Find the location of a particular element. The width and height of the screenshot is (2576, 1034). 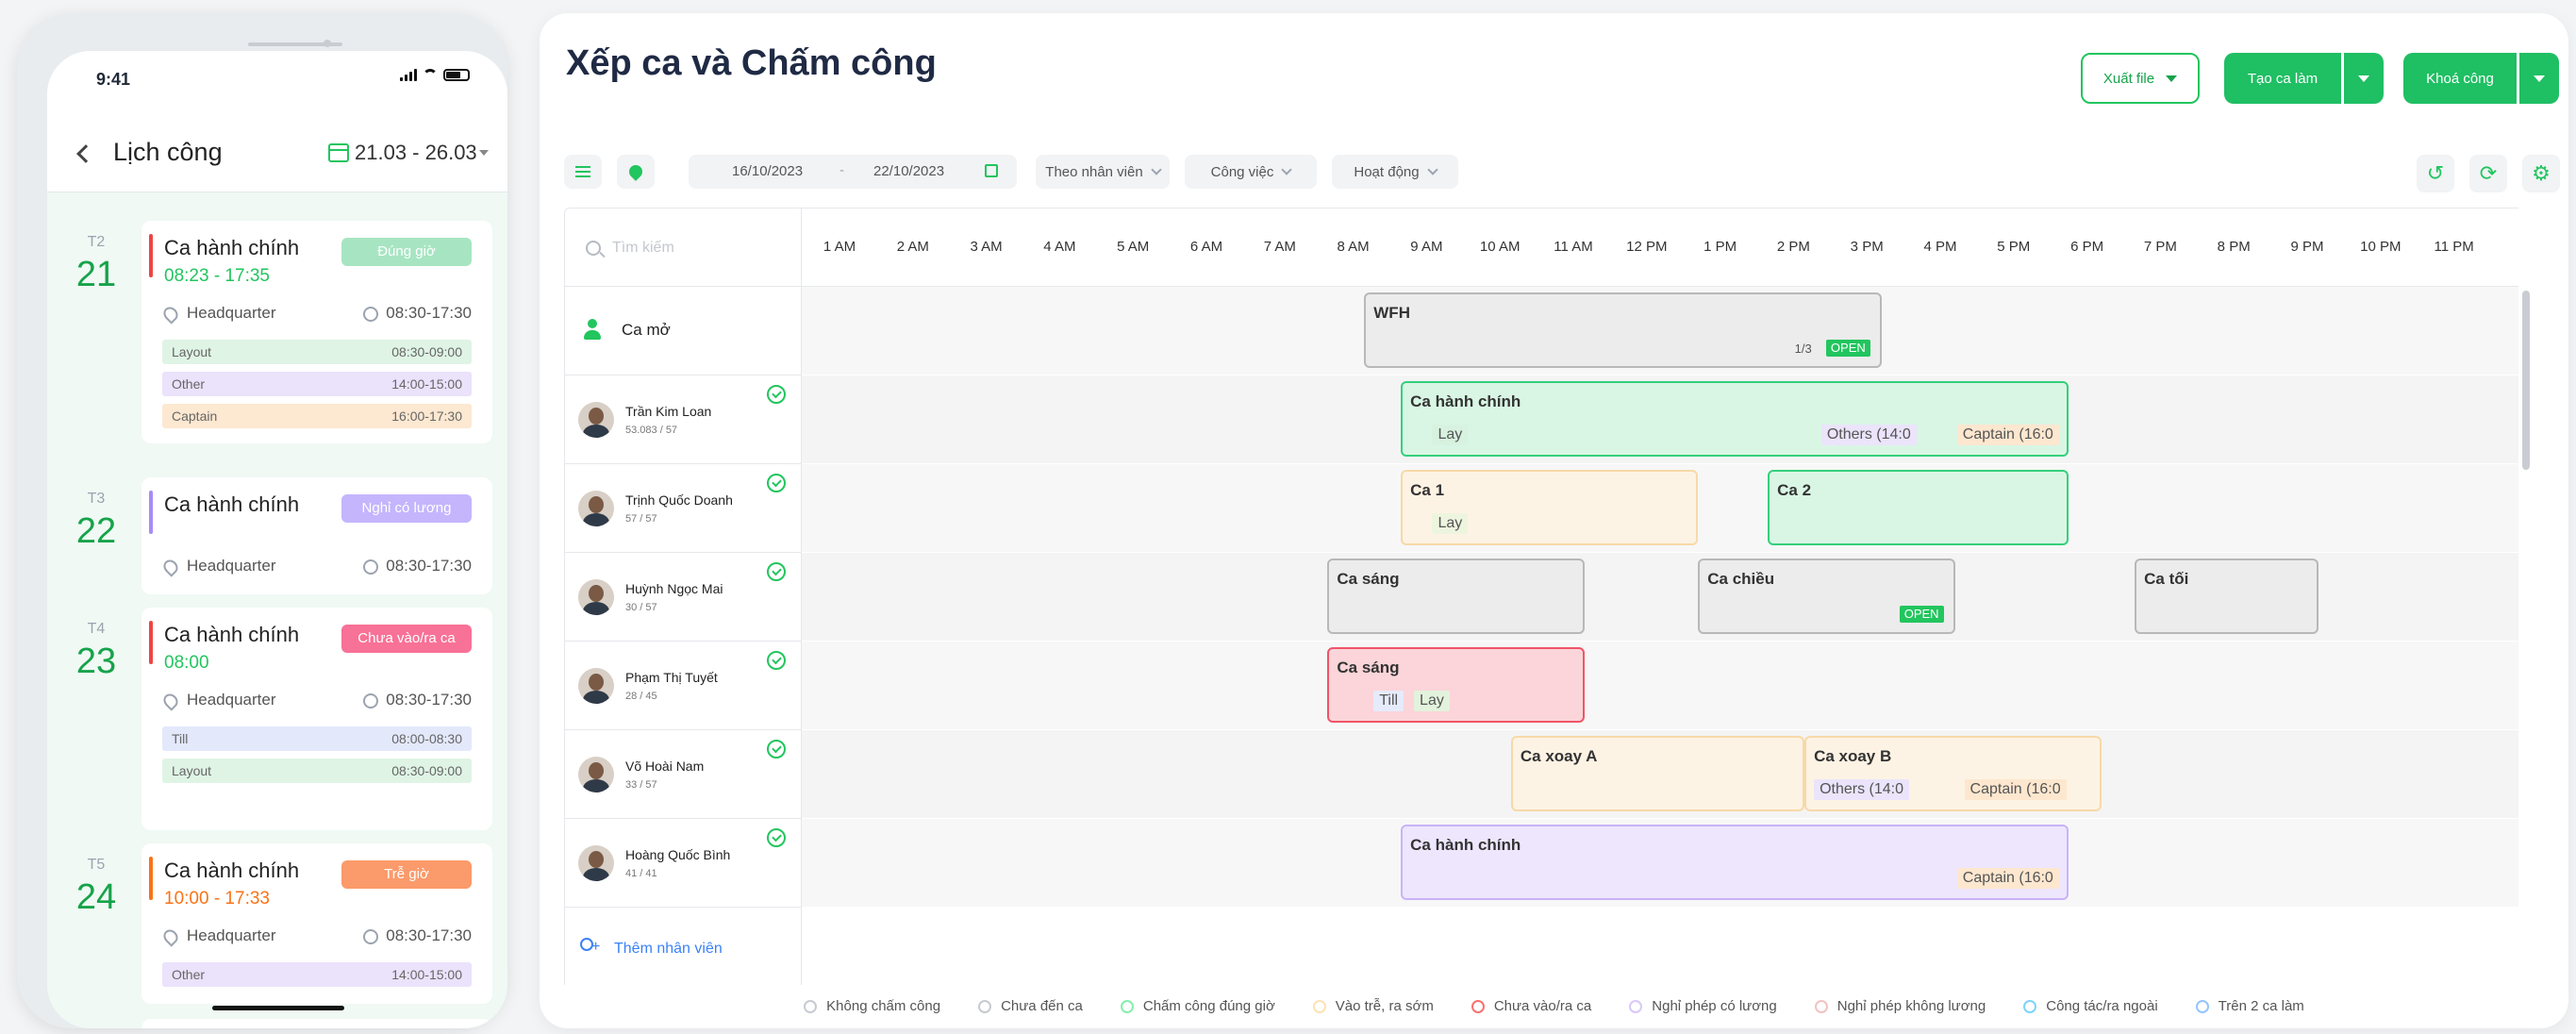

task-name: Other is located at coordinates (189, 384).